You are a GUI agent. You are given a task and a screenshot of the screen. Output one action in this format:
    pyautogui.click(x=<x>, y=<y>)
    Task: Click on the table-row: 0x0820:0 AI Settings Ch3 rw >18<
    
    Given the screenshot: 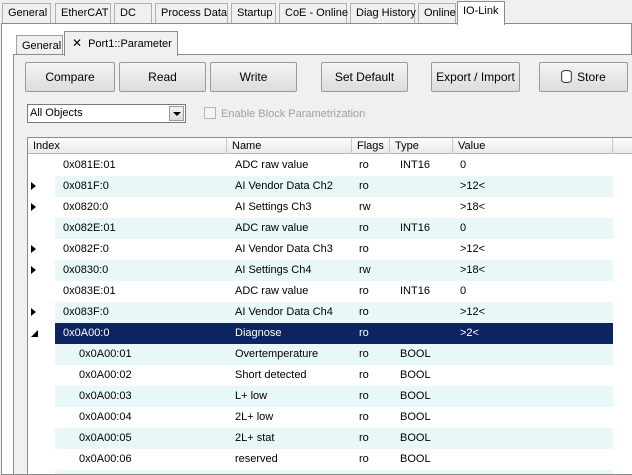 What is the action you would take?
    pyautogui.click(x=330, y=207)
    